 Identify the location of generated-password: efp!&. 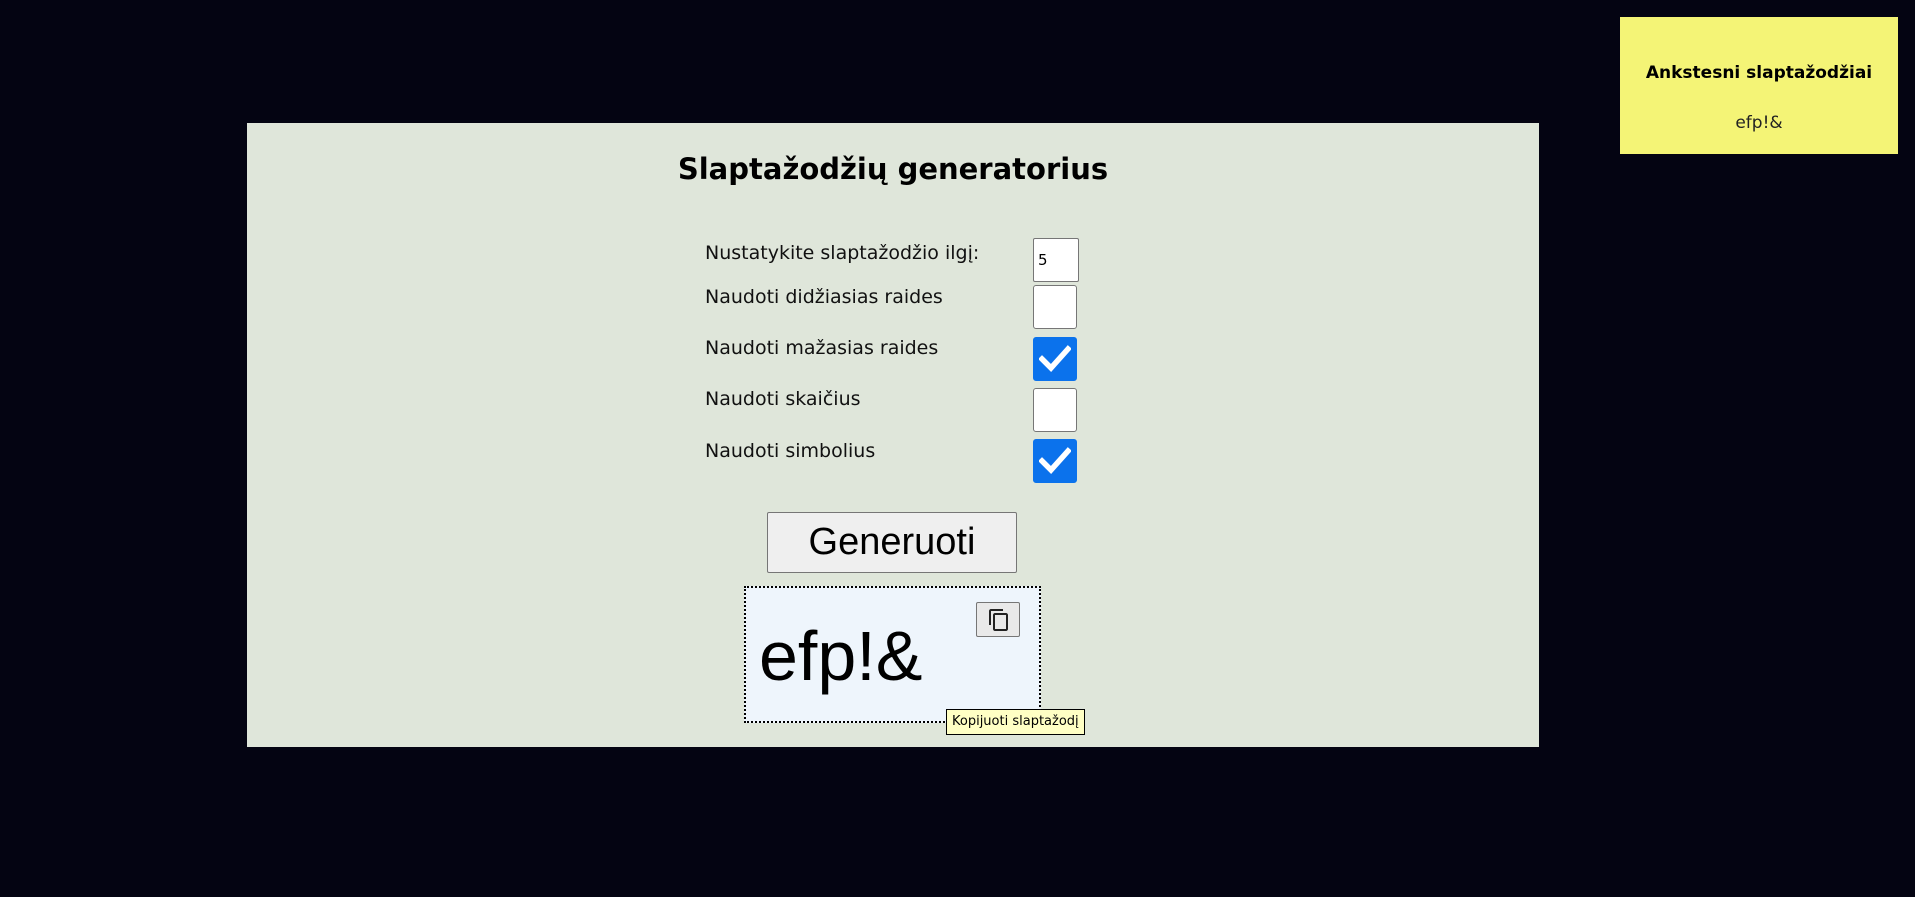
(840, 656).